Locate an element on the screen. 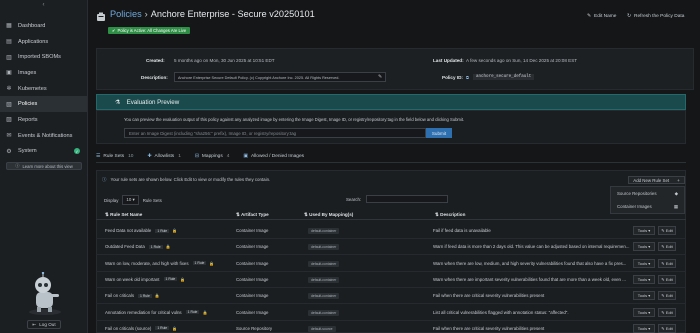  system-ok-icon: ✓ is located at coordinates (77, 151).